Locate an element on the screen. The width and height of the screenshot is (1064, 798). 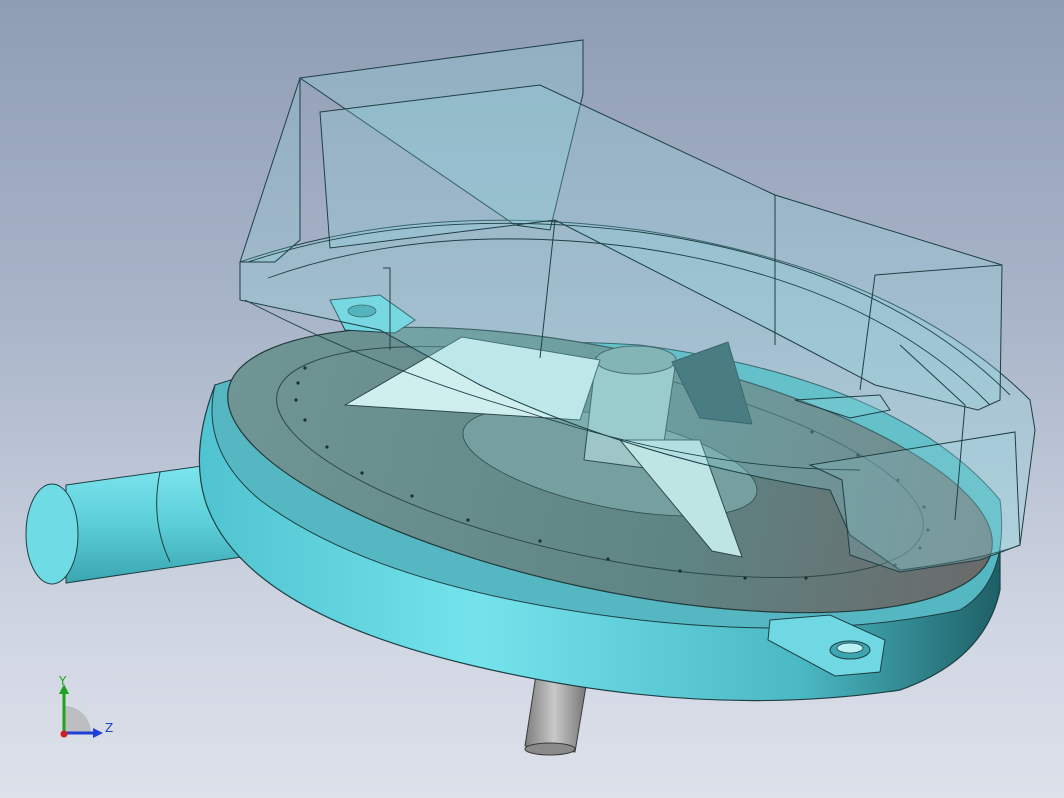
axis-triad: Y Z is located at coordinates (85, 707).